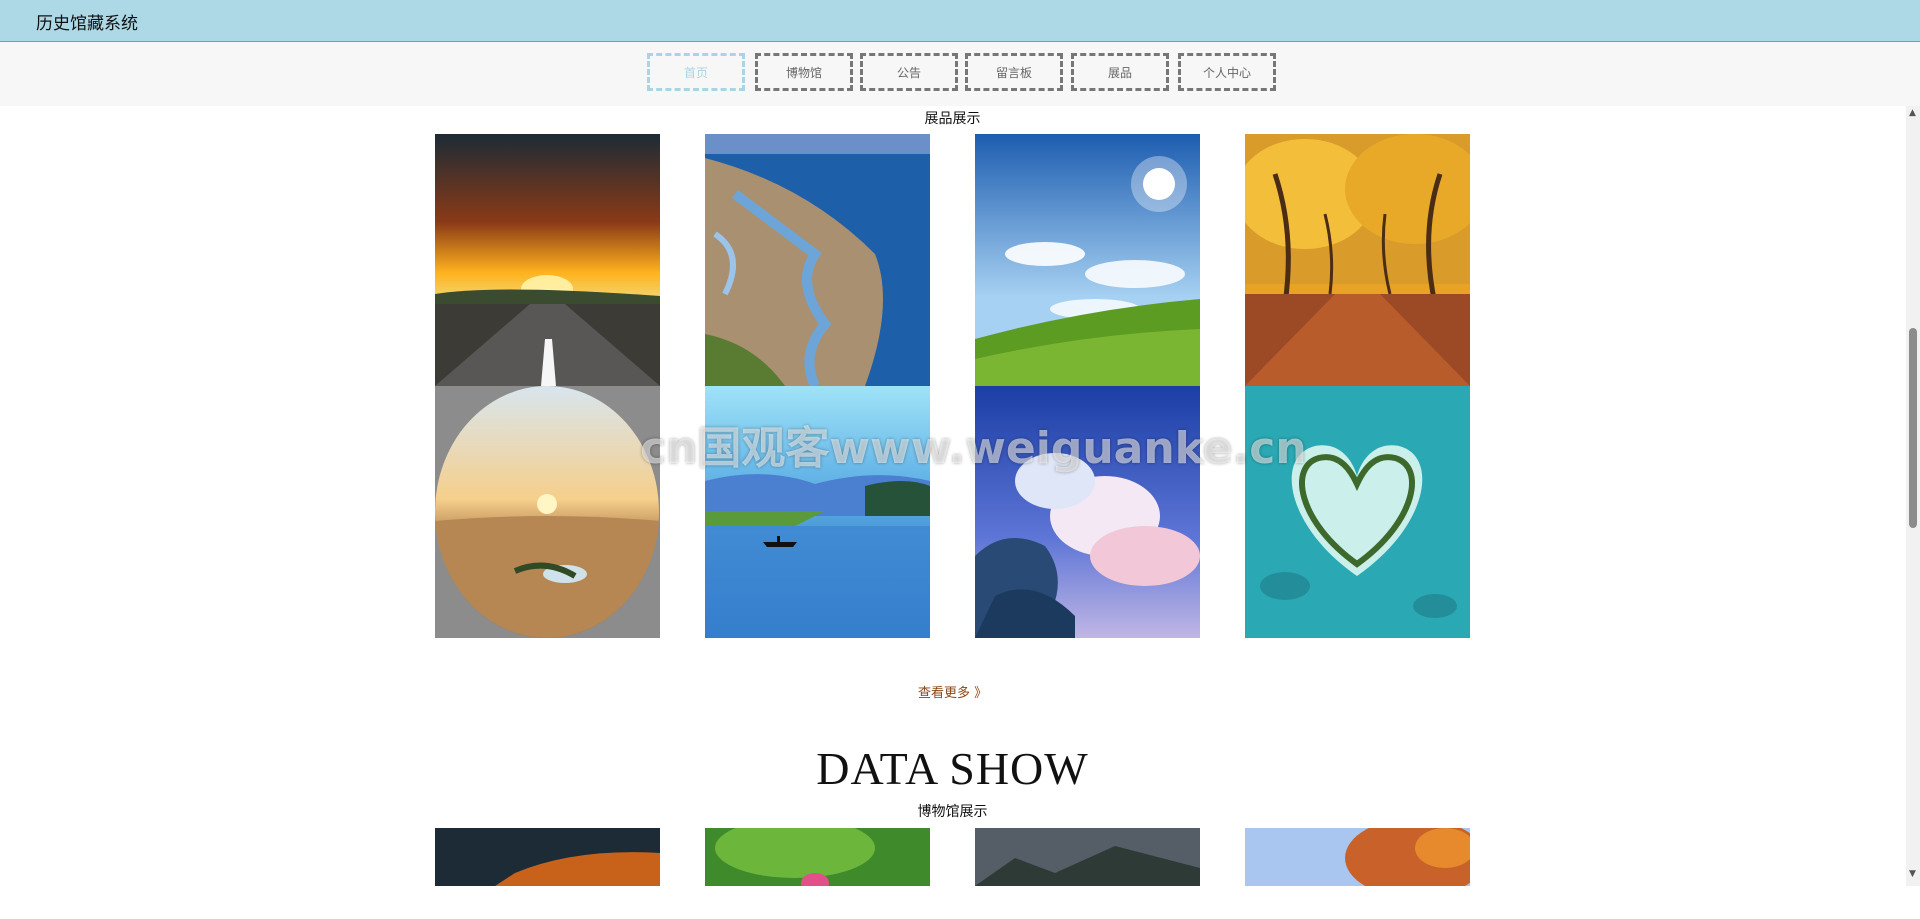  What do you see at coordinates (960, 74) in the screenshot?
I see `main-navigation: 首页 博物馆 公告 留言板 展品 个人中心` at bounding box center [960, 74].